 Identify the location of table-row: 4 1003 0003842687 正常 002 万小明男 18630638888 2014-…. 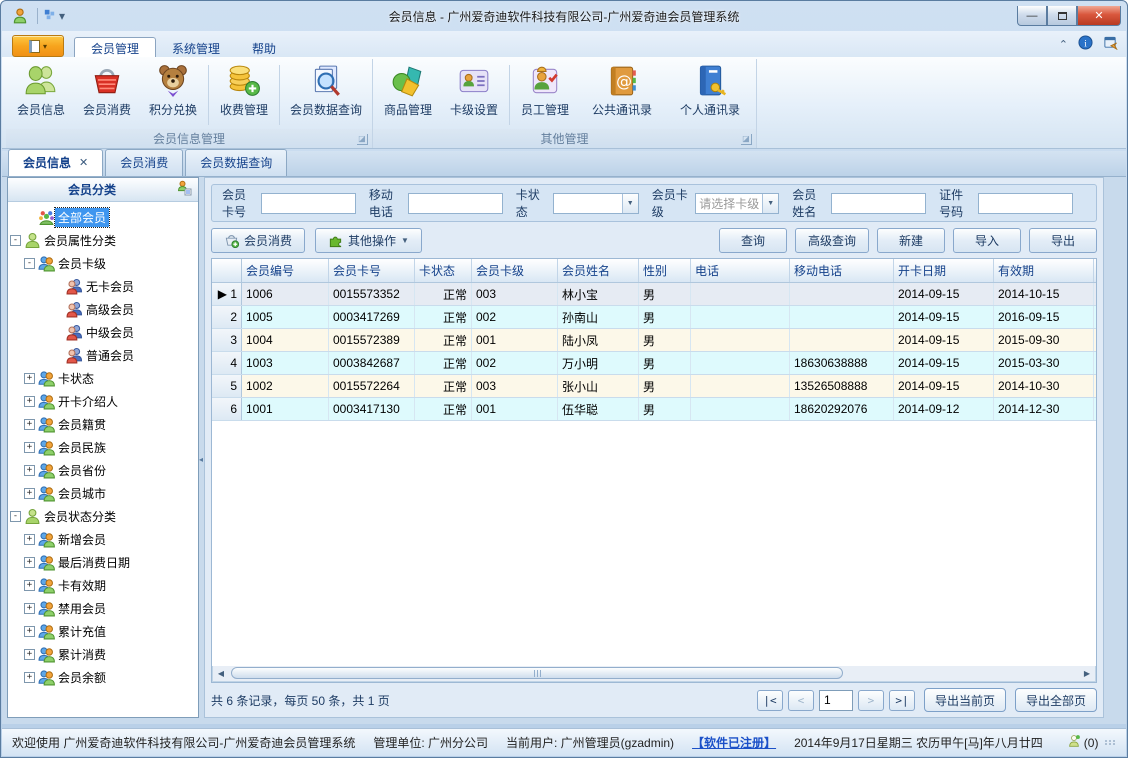
(654, 363).